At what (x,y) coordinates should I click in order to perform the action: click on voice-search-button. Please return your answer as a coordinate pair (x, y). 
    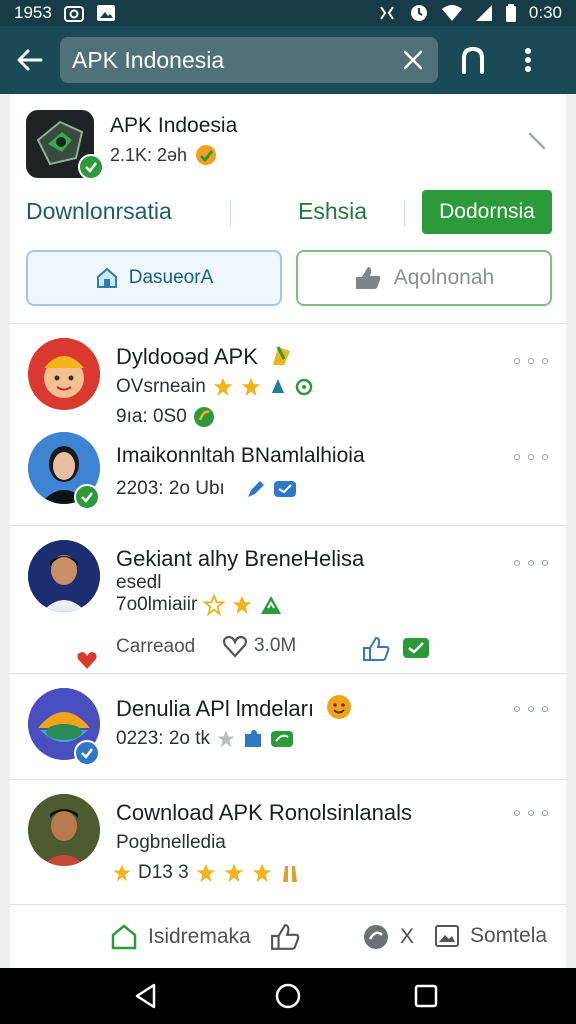
    Looking at the image, I should click on (473, 60).